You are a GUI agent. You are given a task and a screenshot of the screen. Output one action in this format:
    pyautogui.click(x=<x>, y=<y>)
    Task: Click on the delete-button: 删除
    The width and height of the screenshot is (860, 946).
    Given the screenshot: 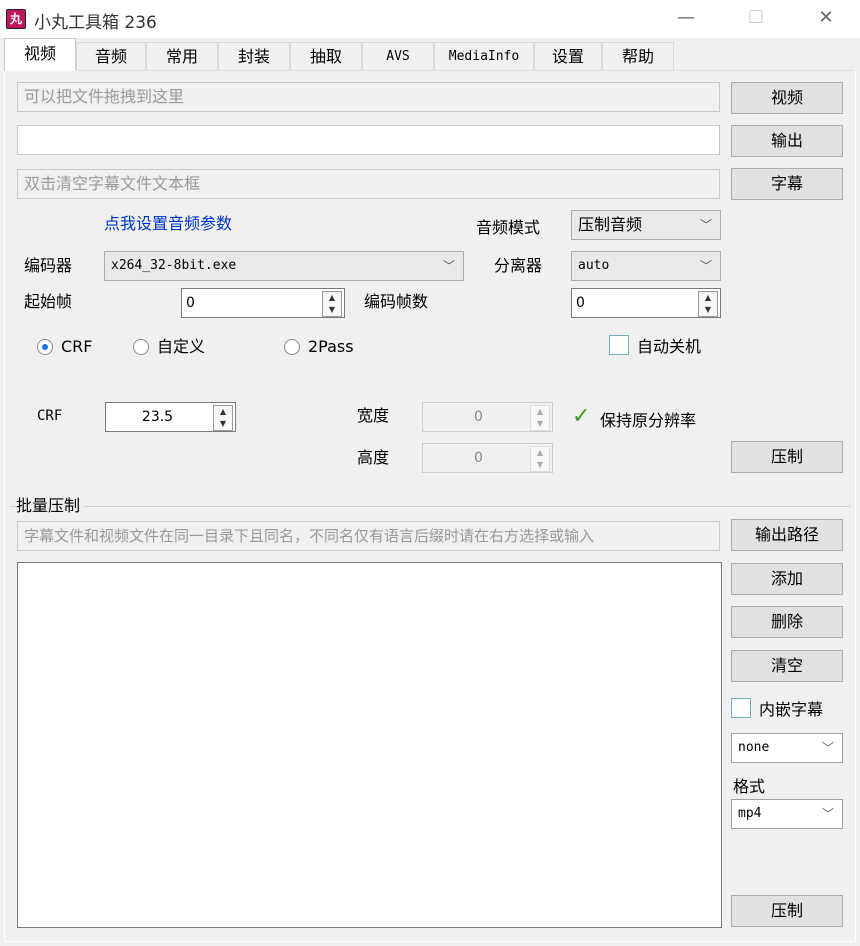 What is the action you would take?
    pyautogui.click(x=787, y=622)
    